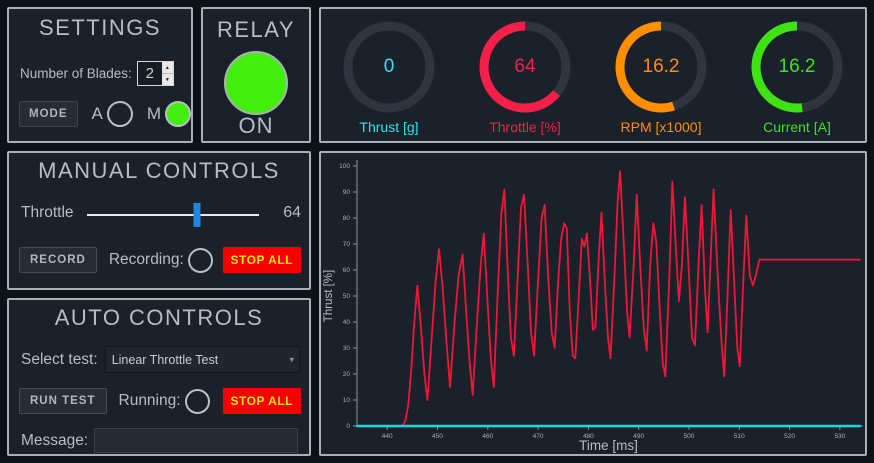 The image size is (874, 463). Describe the element at coordinates (119, 114) in the screenshot. I see `mode-a-radio` at that location.